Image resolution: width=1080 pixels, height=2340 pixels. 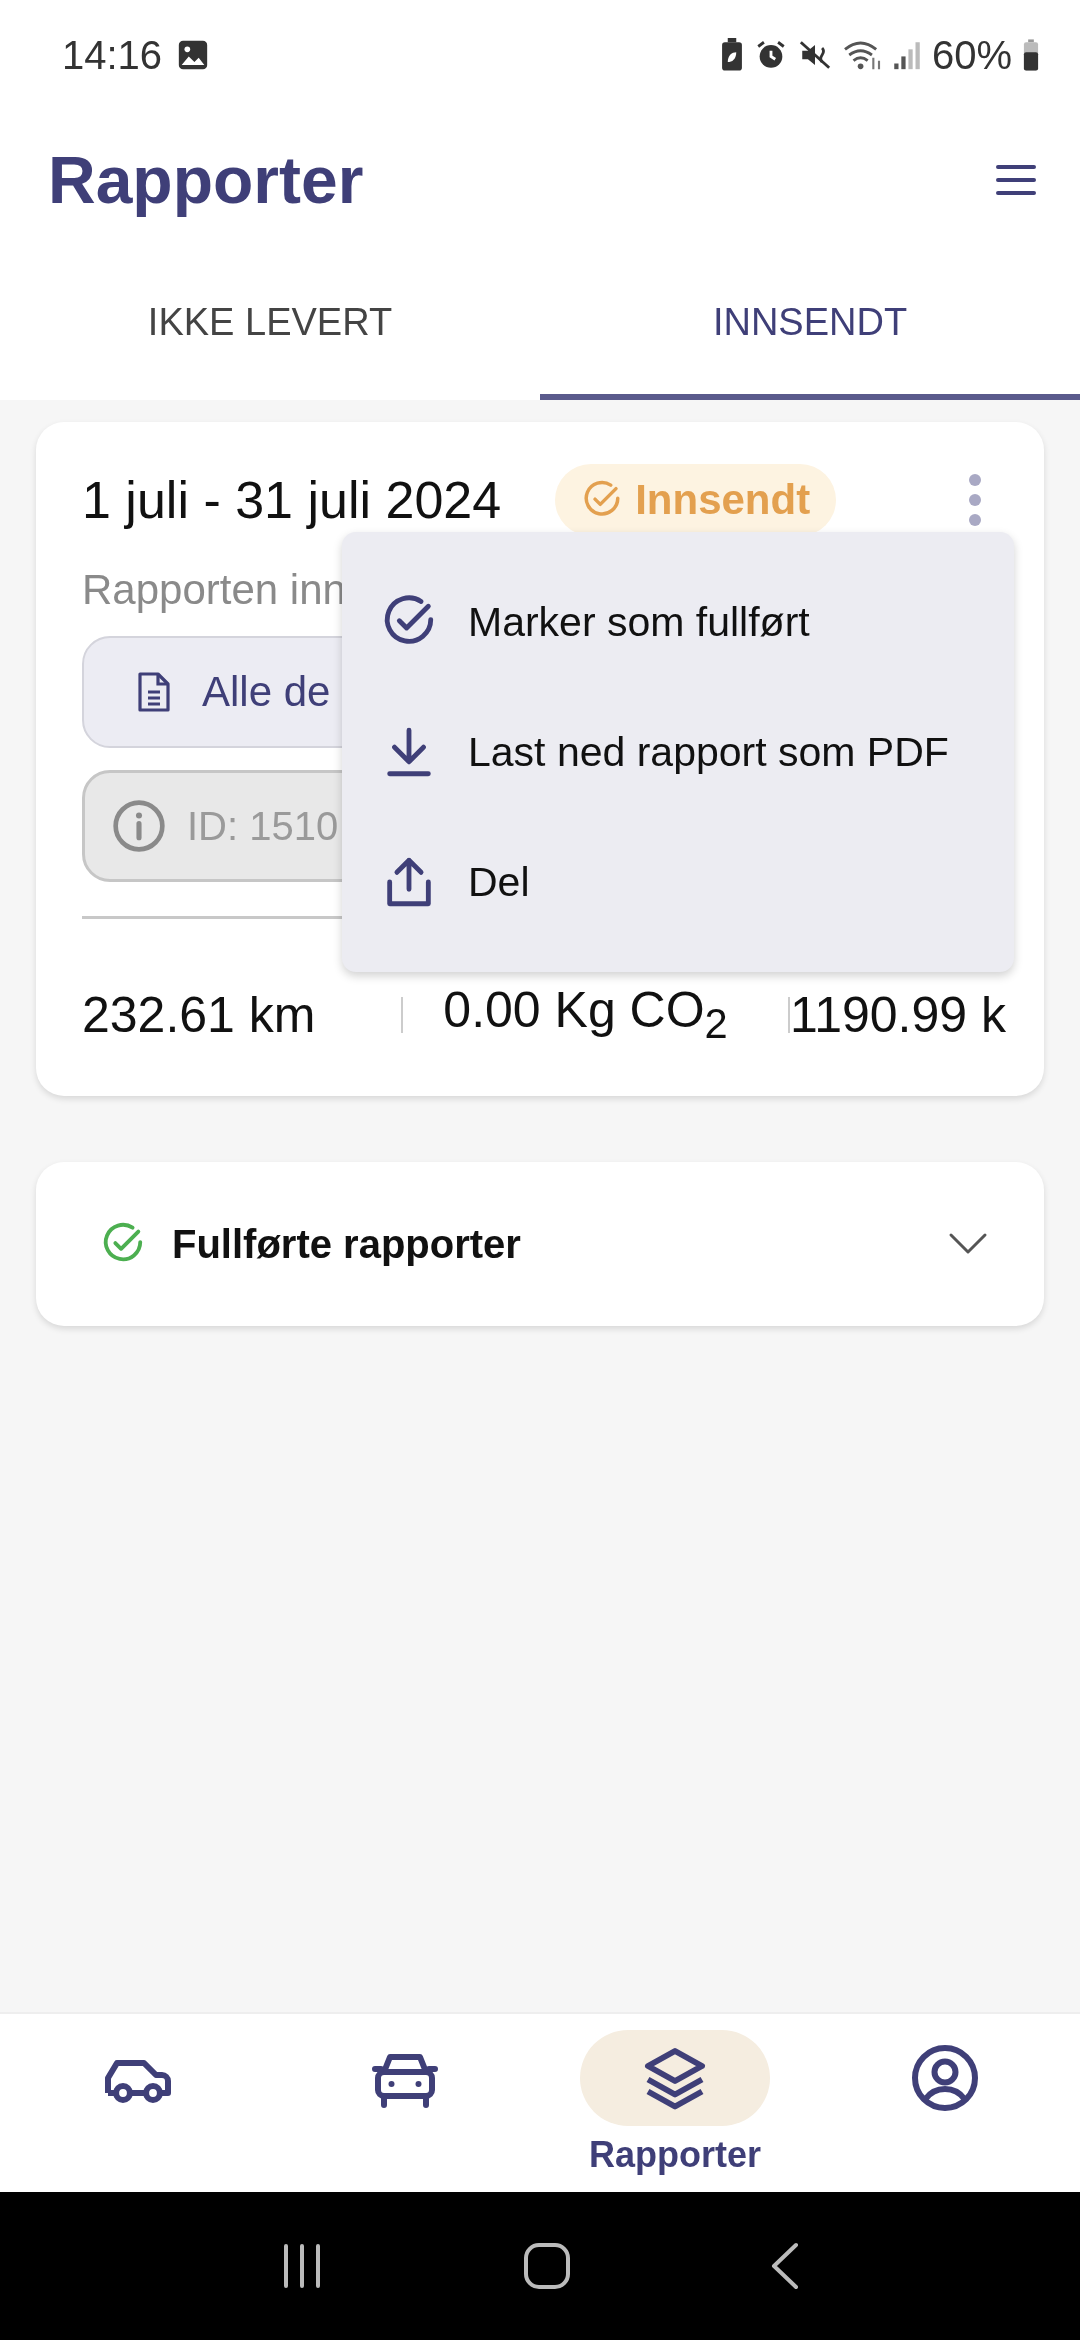 What do you see at coordinates (971, 55) in the screenshot?
I see `battery-percent: 60%` at bounding box center [971, 55].